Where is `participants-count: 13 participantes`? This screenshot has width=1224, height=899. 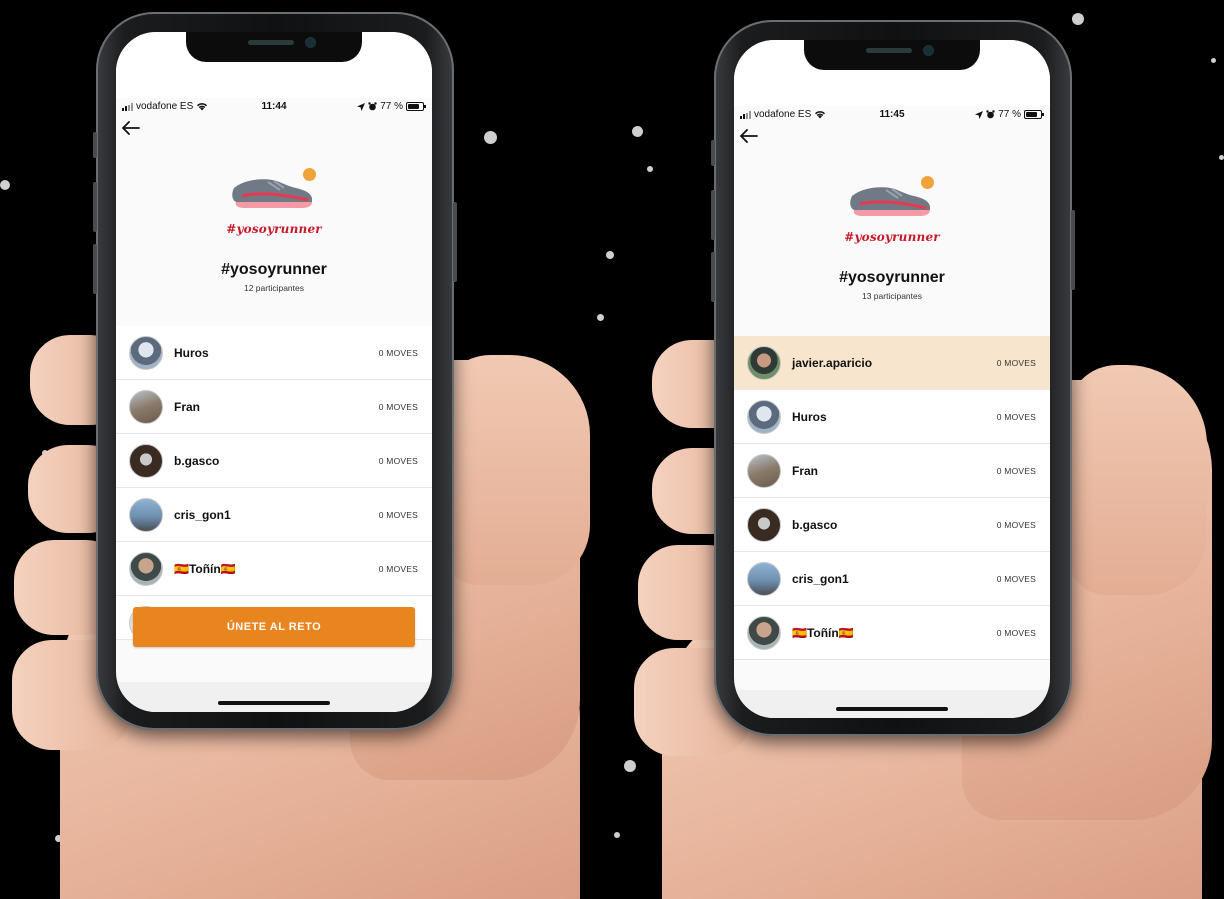
participants-count: 13 participantes is located at coordinates (891, 296).